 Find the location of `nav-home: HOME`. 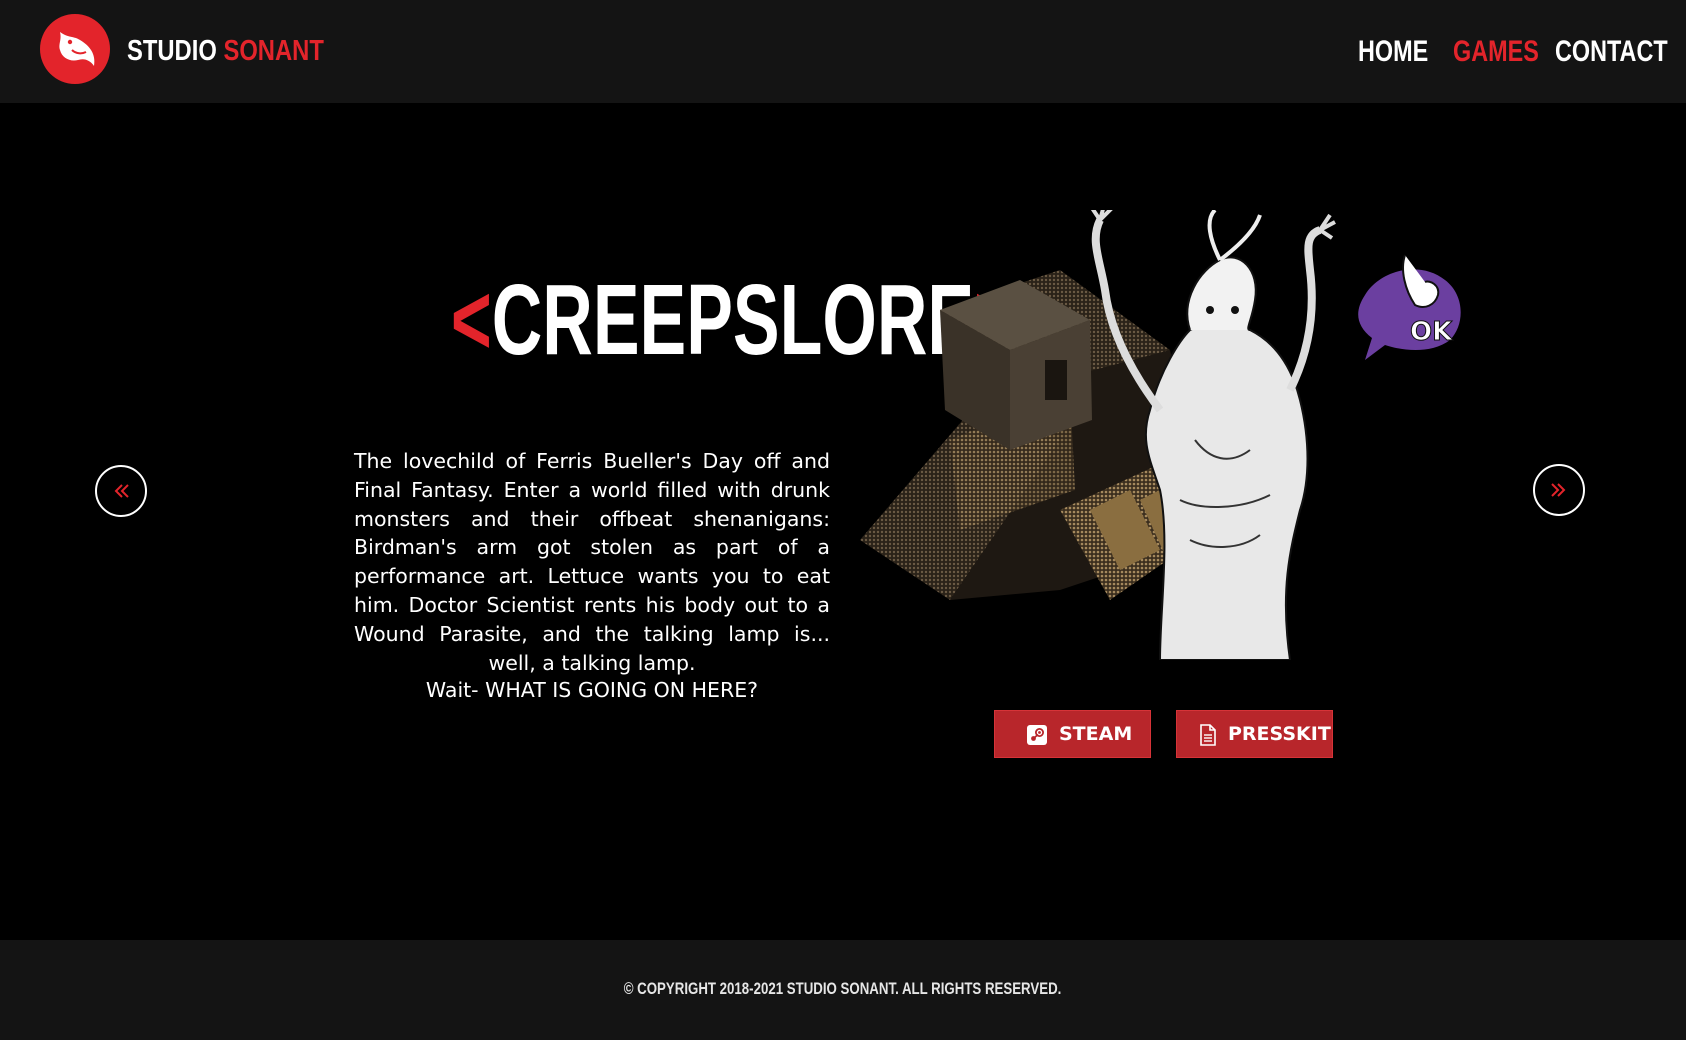

nav-home: HOME is located at coordinates (1393, 52).